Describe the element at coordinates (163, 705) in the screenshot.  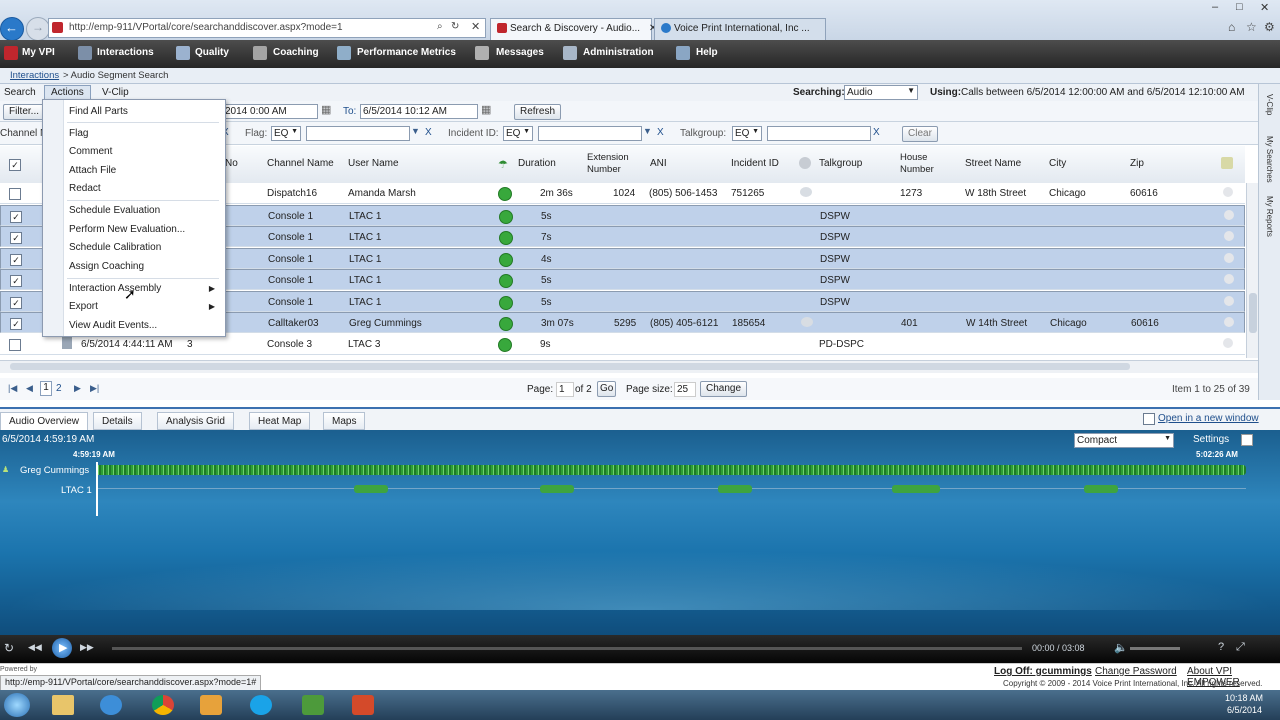
I see `chrome-taskbar-icon` at that location.